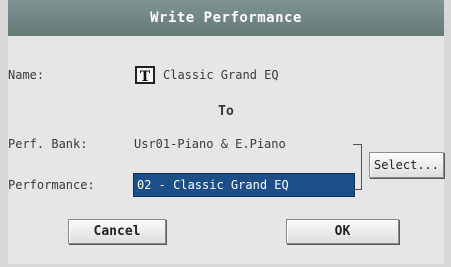 This screenshot has height=267, width=451. What do you see at coordinates (51, 185) in the screenshot?
I see `performance-label: Performance:` at bounding box center [51, 185].